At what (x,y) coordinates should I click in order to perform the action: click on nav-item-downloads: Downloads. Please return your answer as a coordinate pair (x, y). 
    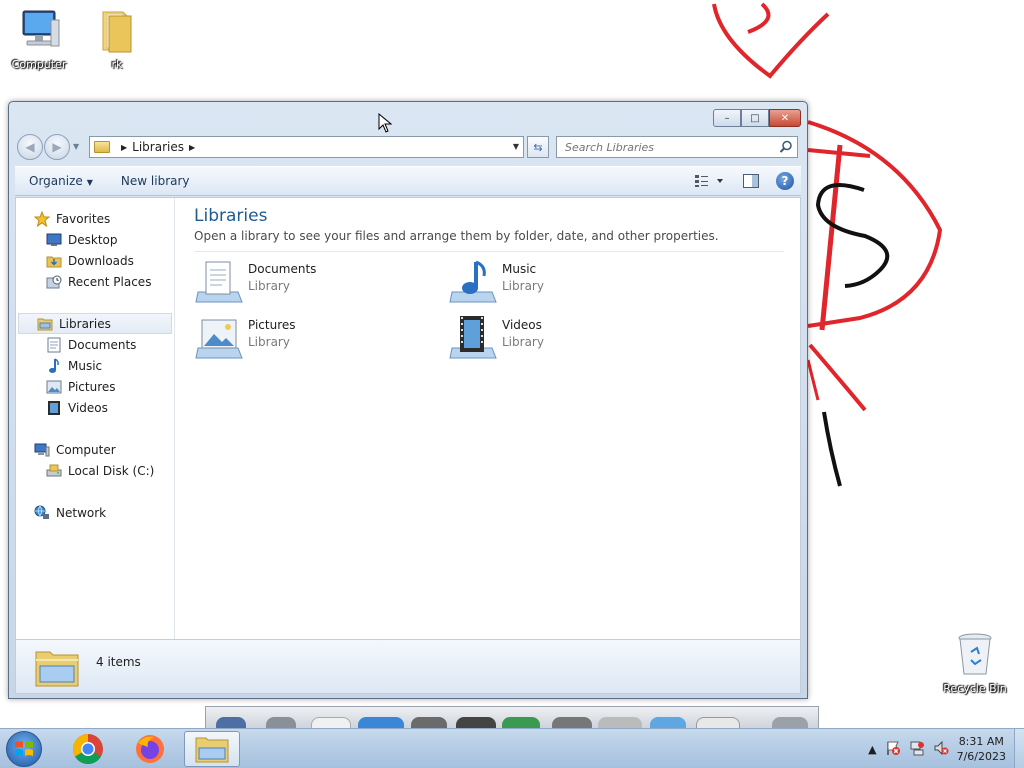
    Looking at the image, I should click on (95, 260).